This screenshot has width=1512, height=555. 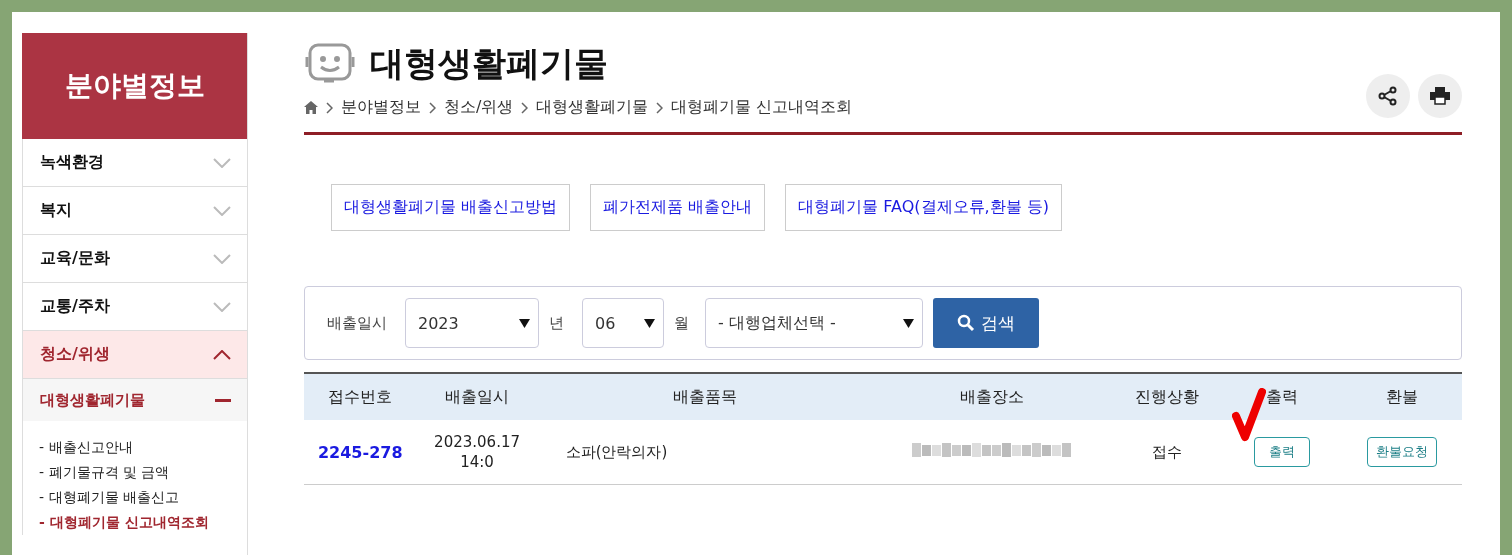 What do you see at coordinates (623, 323) in the screenshot?
I see `month-select: 06` at bounding box center [623, 323].